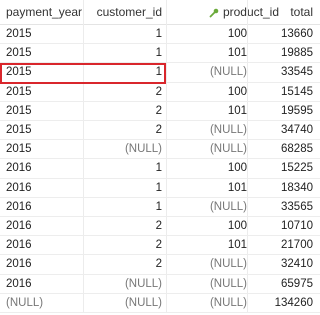 This screenshot has width=320, height=315. I want to click on cell-total: 18340, so click(281, 189).